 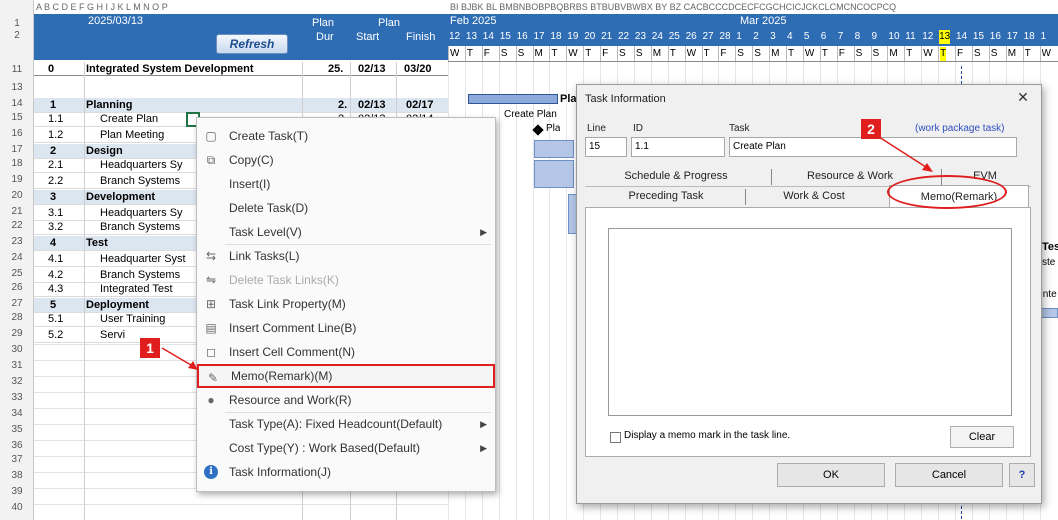 I want to click on task-number: 5.2, so click(x=56, y=335).